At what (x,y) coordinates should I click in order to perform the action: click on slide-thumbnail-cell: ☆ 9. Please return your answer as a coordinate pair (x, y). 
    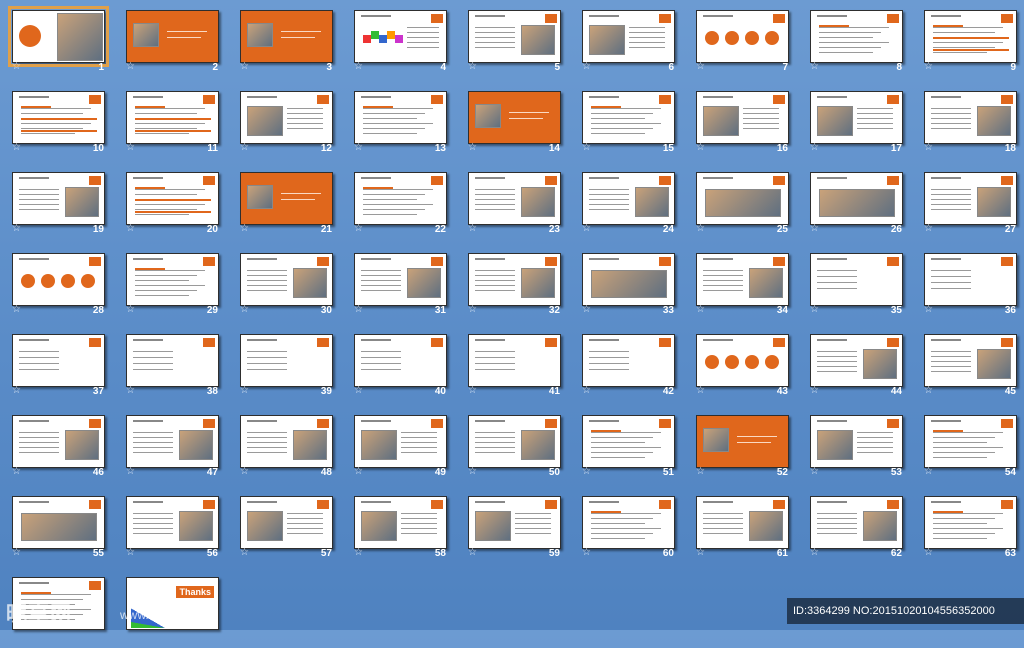
    Looking at the image, I should click on (968, 40).